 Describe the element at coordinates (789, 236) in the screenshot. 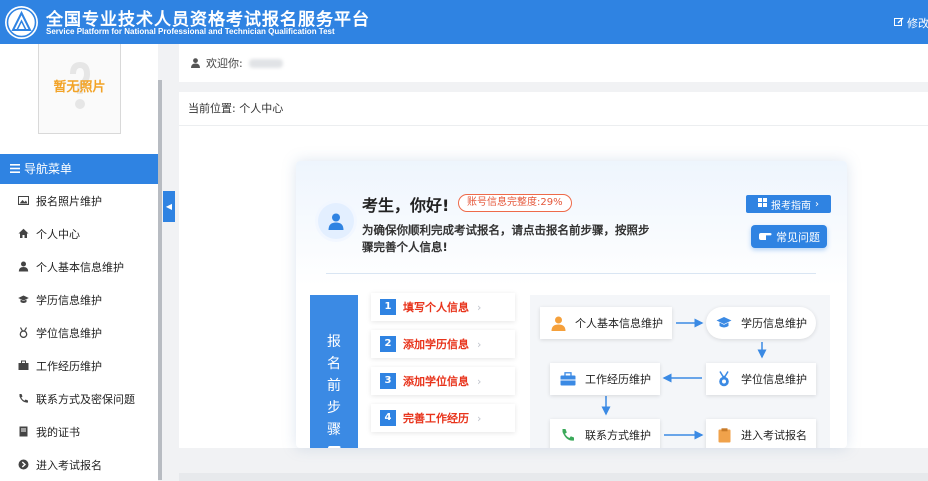

I see `faq-button: 常见问题` at that location.